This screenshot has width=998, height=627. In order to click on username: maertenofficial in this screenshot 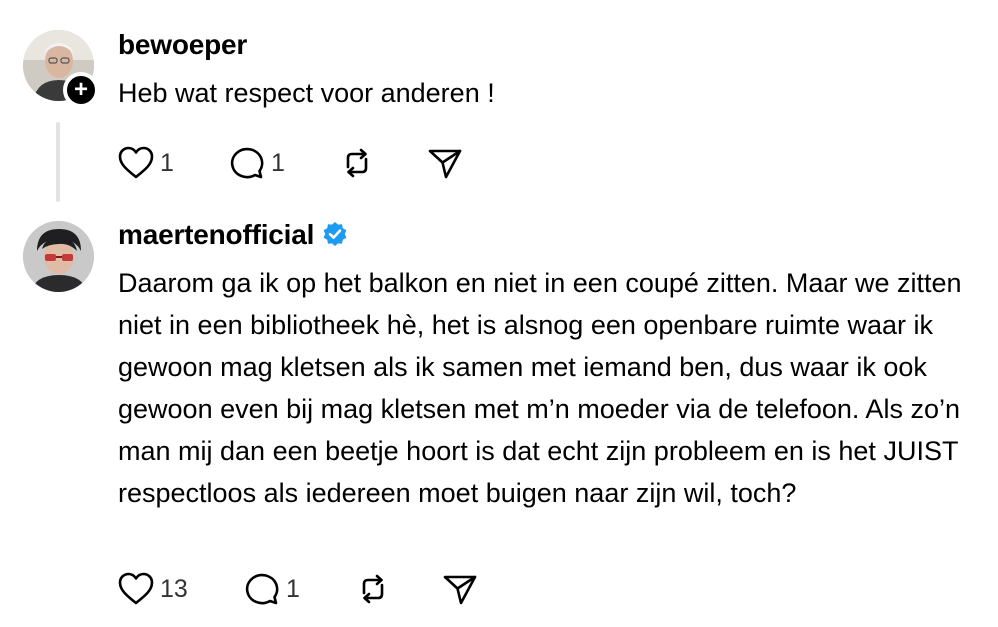, I will do `click(233, 236)`.